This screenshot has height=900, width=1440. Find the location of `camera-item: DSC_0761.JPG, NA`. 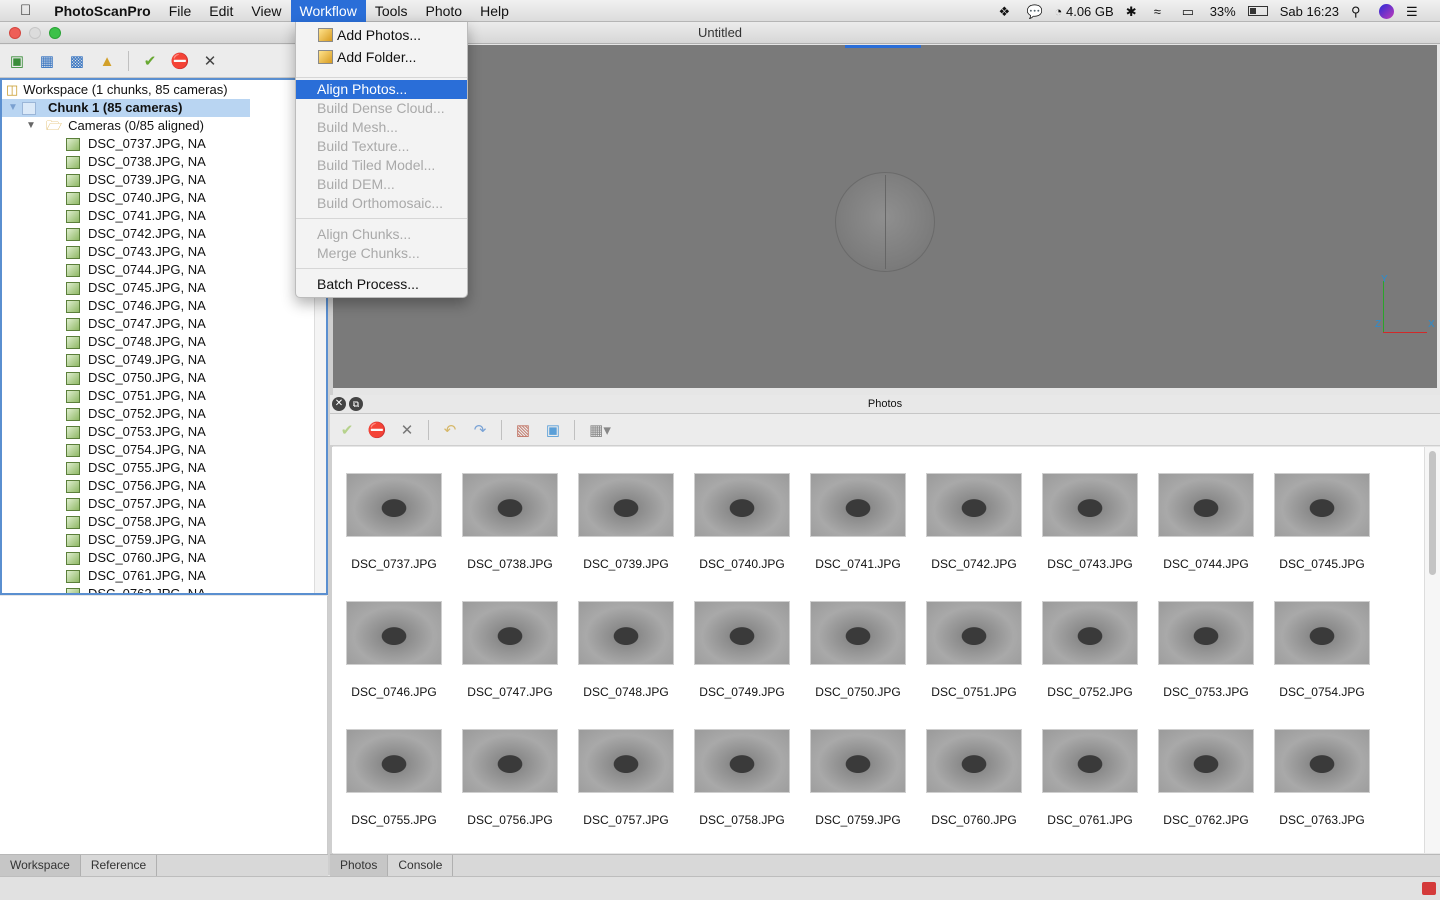

camera-item: DSC_0761.JPG, NA is located at coordinates (136, 576).